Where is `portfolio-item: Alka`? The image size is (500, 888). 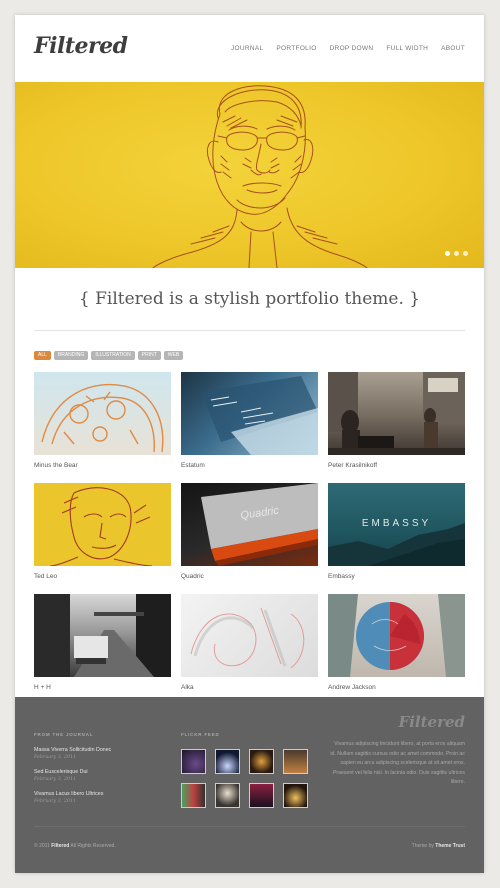
portfolio-item: Alka is located at coordinates (249, 649).